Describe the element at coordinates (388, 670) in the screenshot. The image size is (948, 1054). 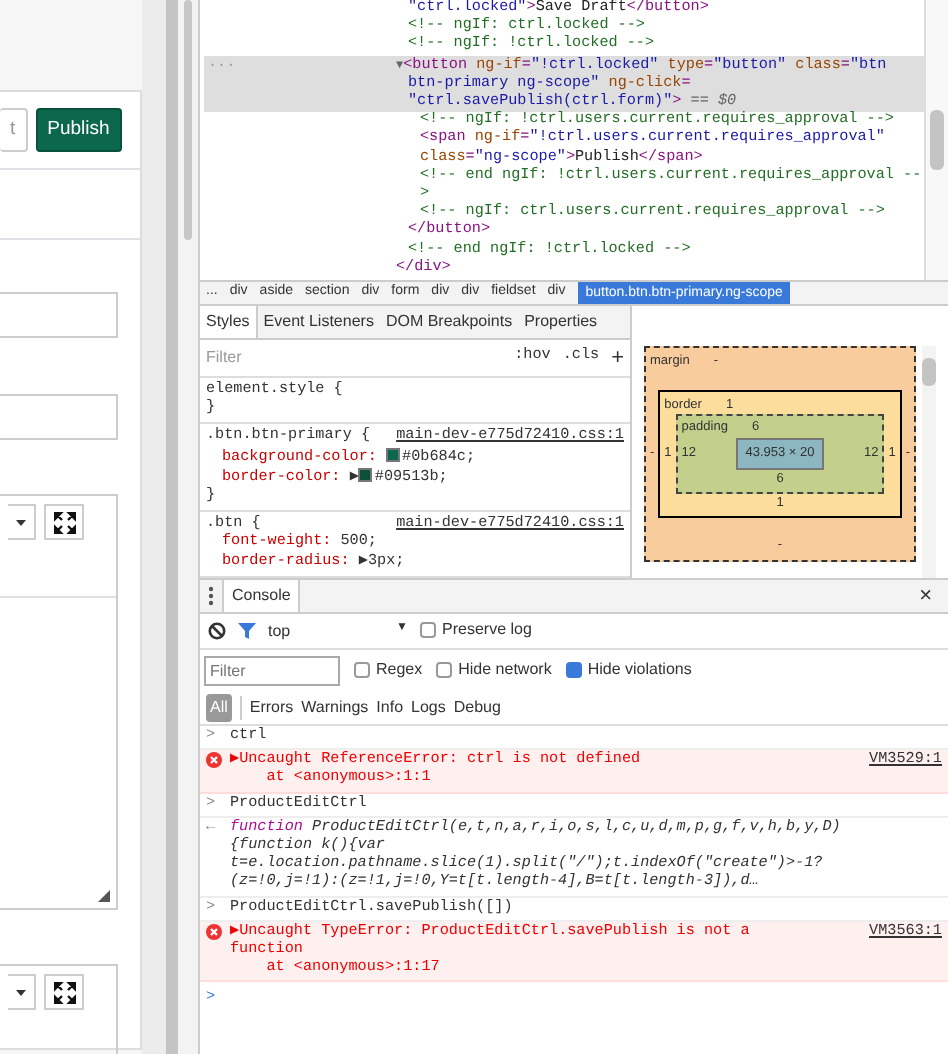
I see `checkbox: Regex` at that location.